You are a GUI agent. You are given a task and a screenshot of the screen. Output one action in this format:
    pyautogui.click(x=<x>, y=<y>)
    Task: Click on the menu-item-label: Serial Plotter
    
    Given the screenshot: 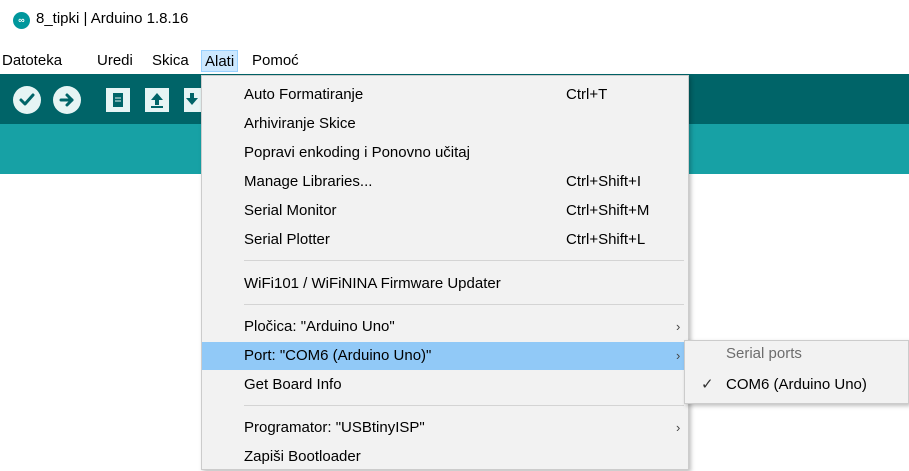 What is the action you would take?
    pyautogui.click(x=287, y=239)
    